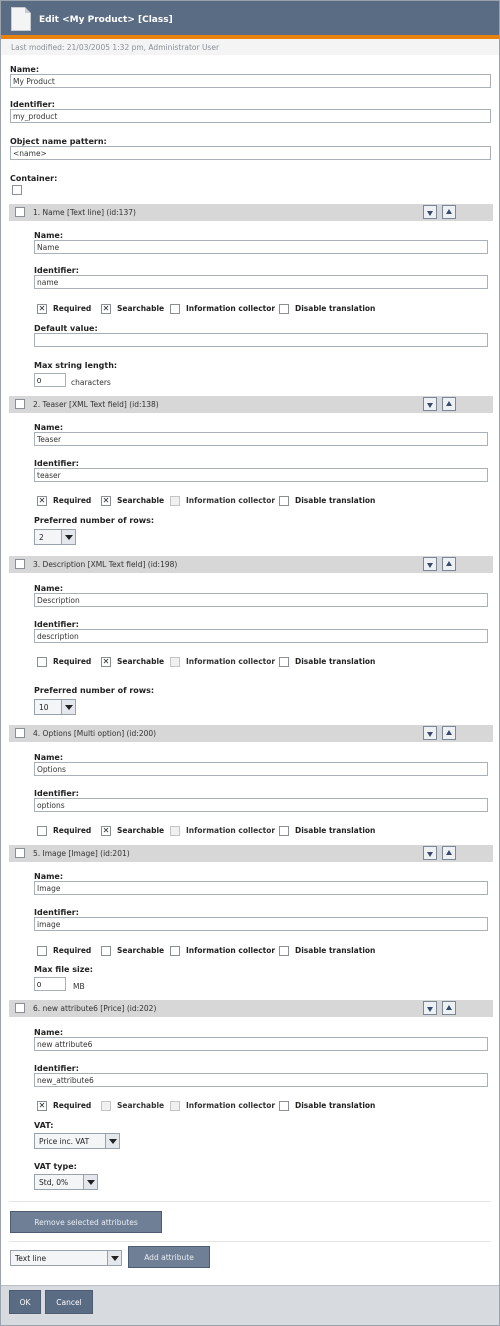 The width and height of the screenshot is (500, 1326). Describe the element at coordinates (250, 153) in the screenshot. I see `object-name-pattern-input` at that location.